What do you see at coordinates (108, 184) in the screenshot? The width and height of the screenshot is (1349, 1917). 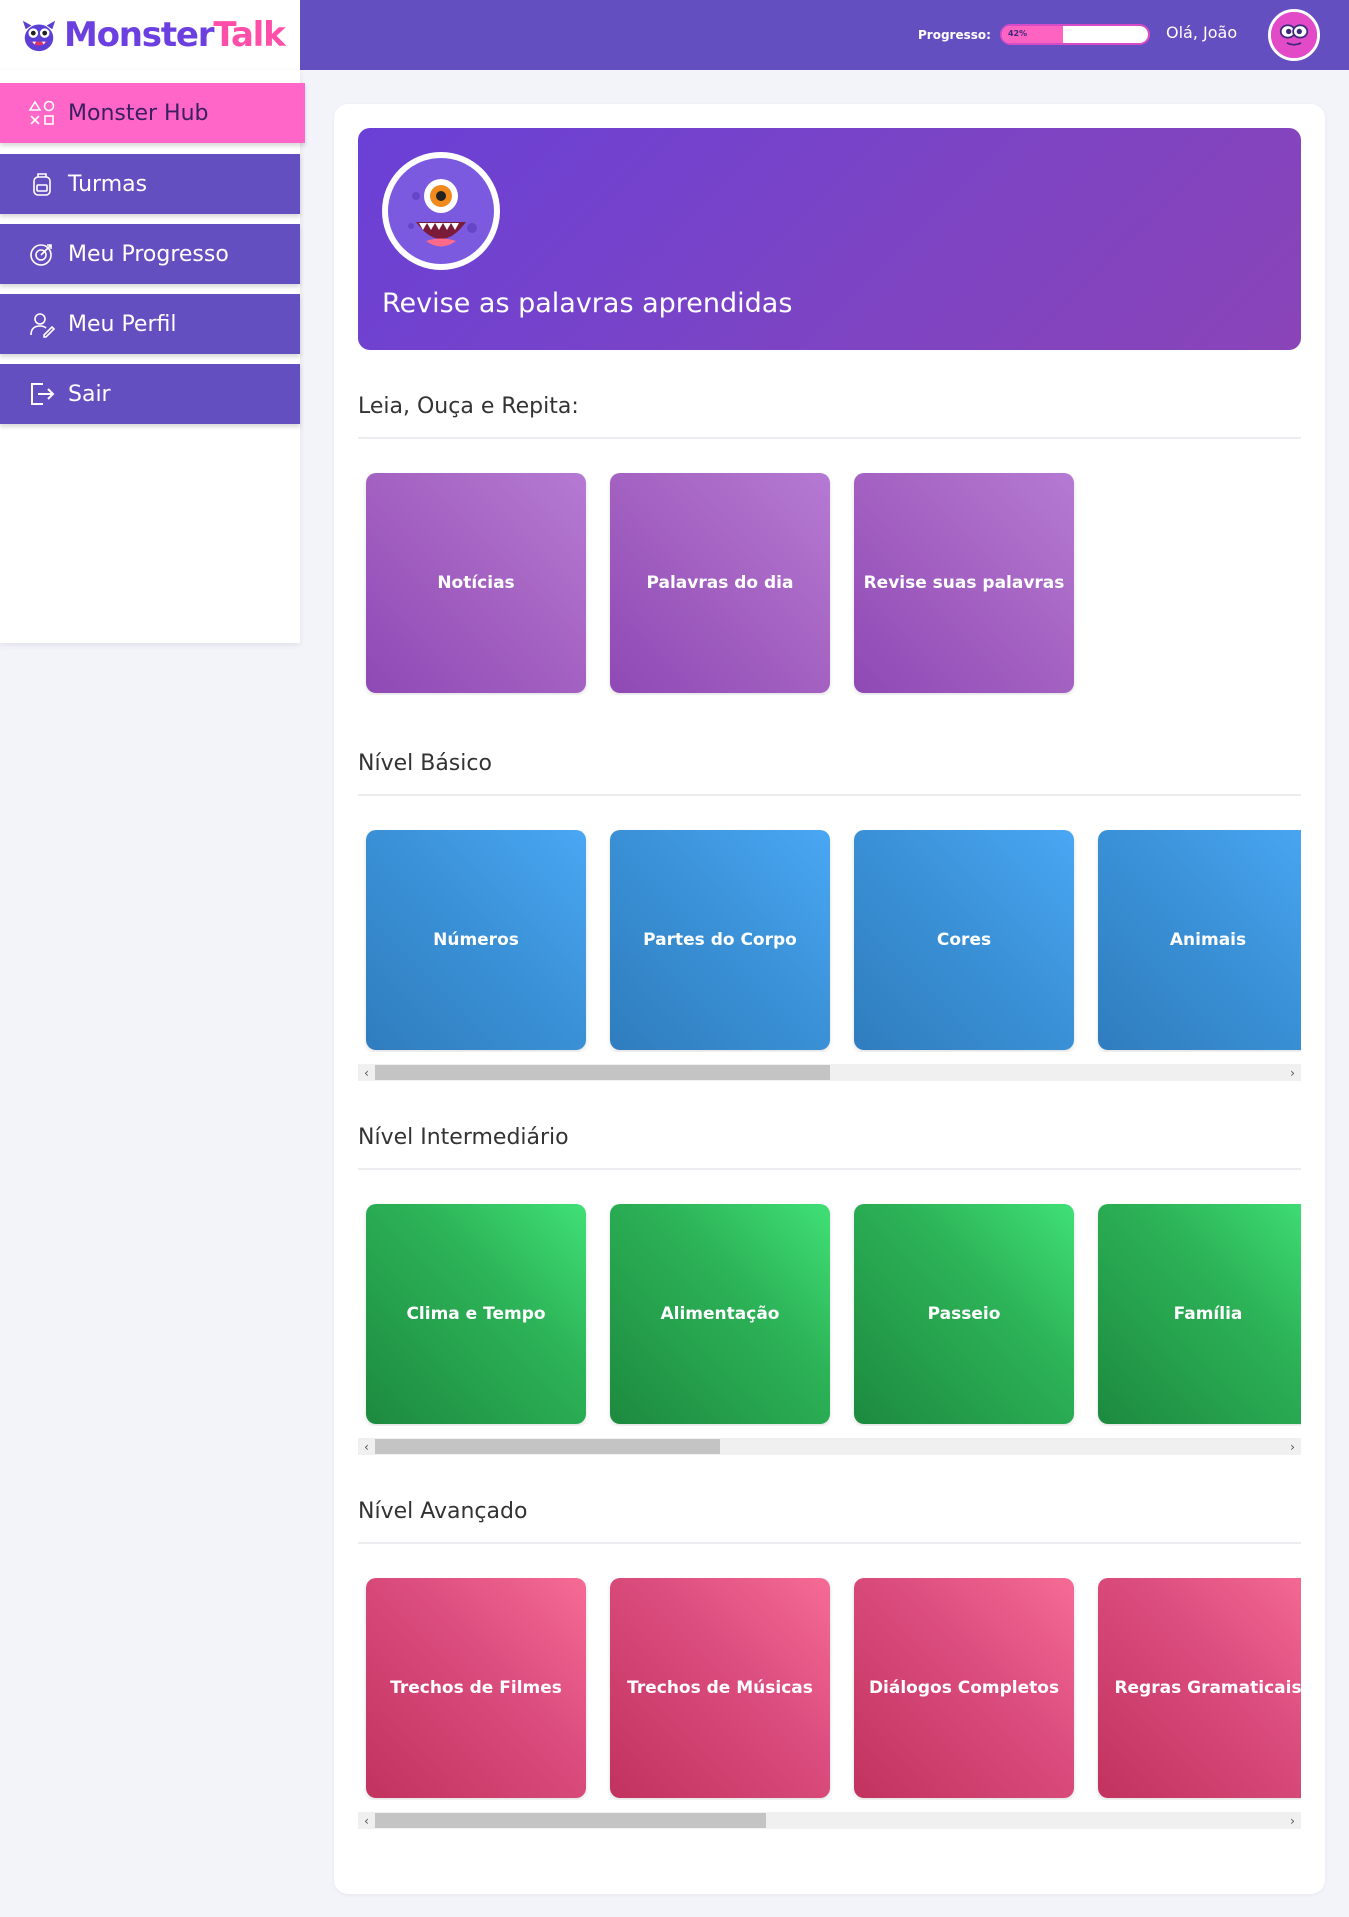 I see `sidebar-item-label: Turmas` at bounding box center [108, 184].